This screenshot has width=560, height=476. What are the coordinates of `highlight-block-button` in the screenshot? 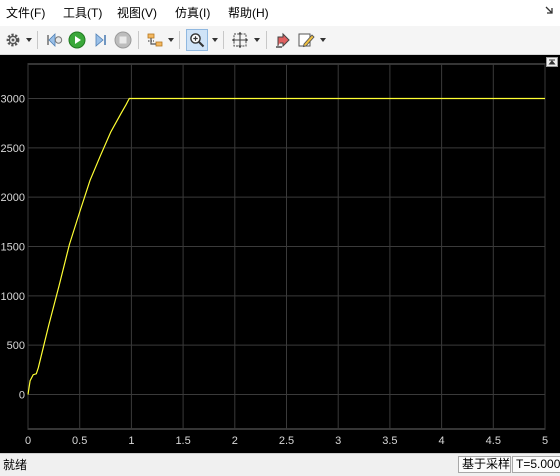 It's located at (283, 40).